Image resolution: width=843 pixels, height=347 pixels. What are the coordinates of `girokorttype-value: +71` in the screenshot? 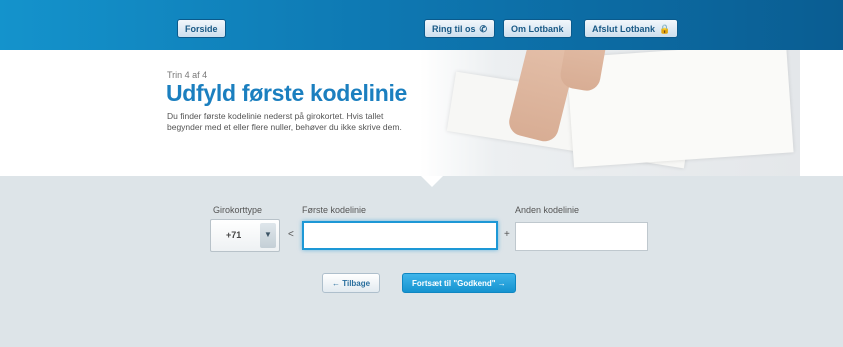 It's located at (234, 235).